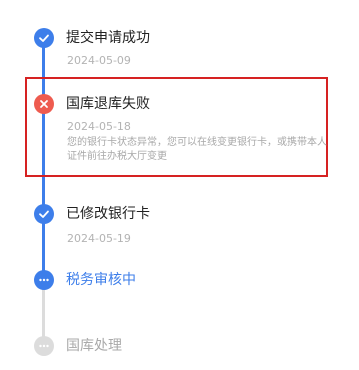  I want to click on close-icon, so click(44, 104).